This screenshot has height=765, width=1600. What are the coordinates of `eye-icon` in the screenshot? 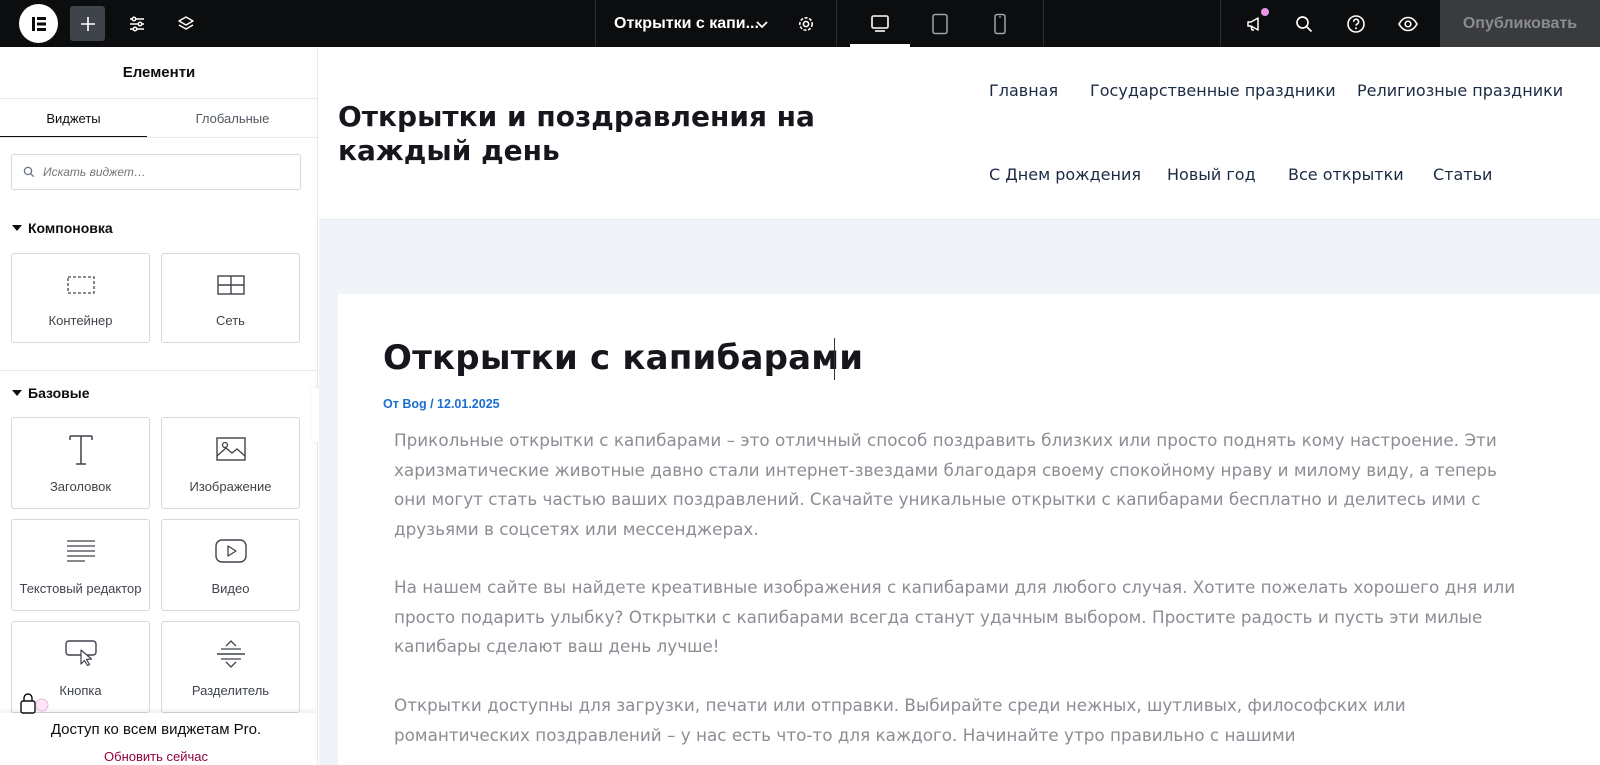 It's located at (1407, 23).